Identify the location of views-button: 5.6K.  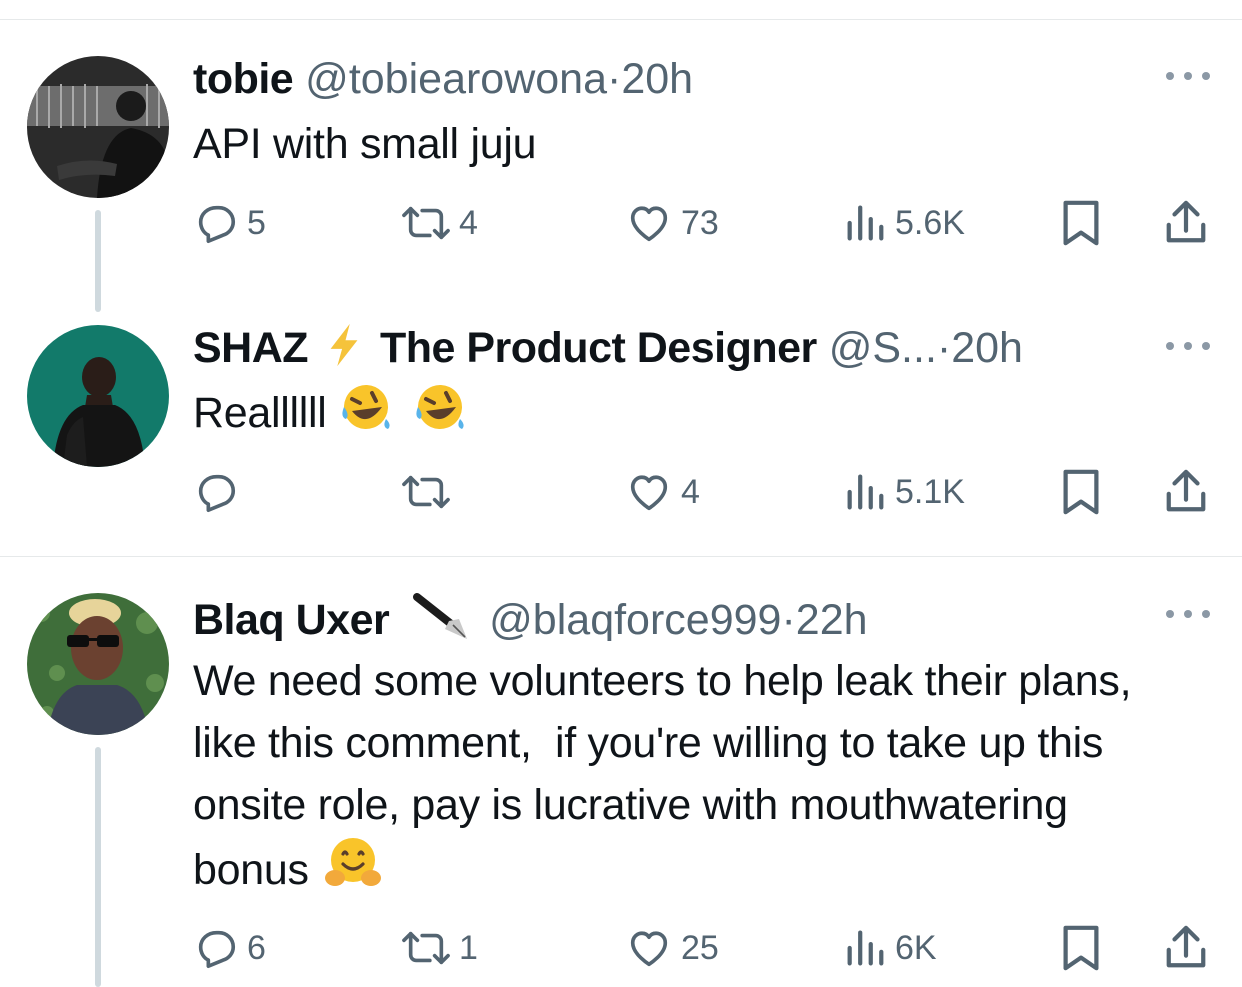
(904, 223).